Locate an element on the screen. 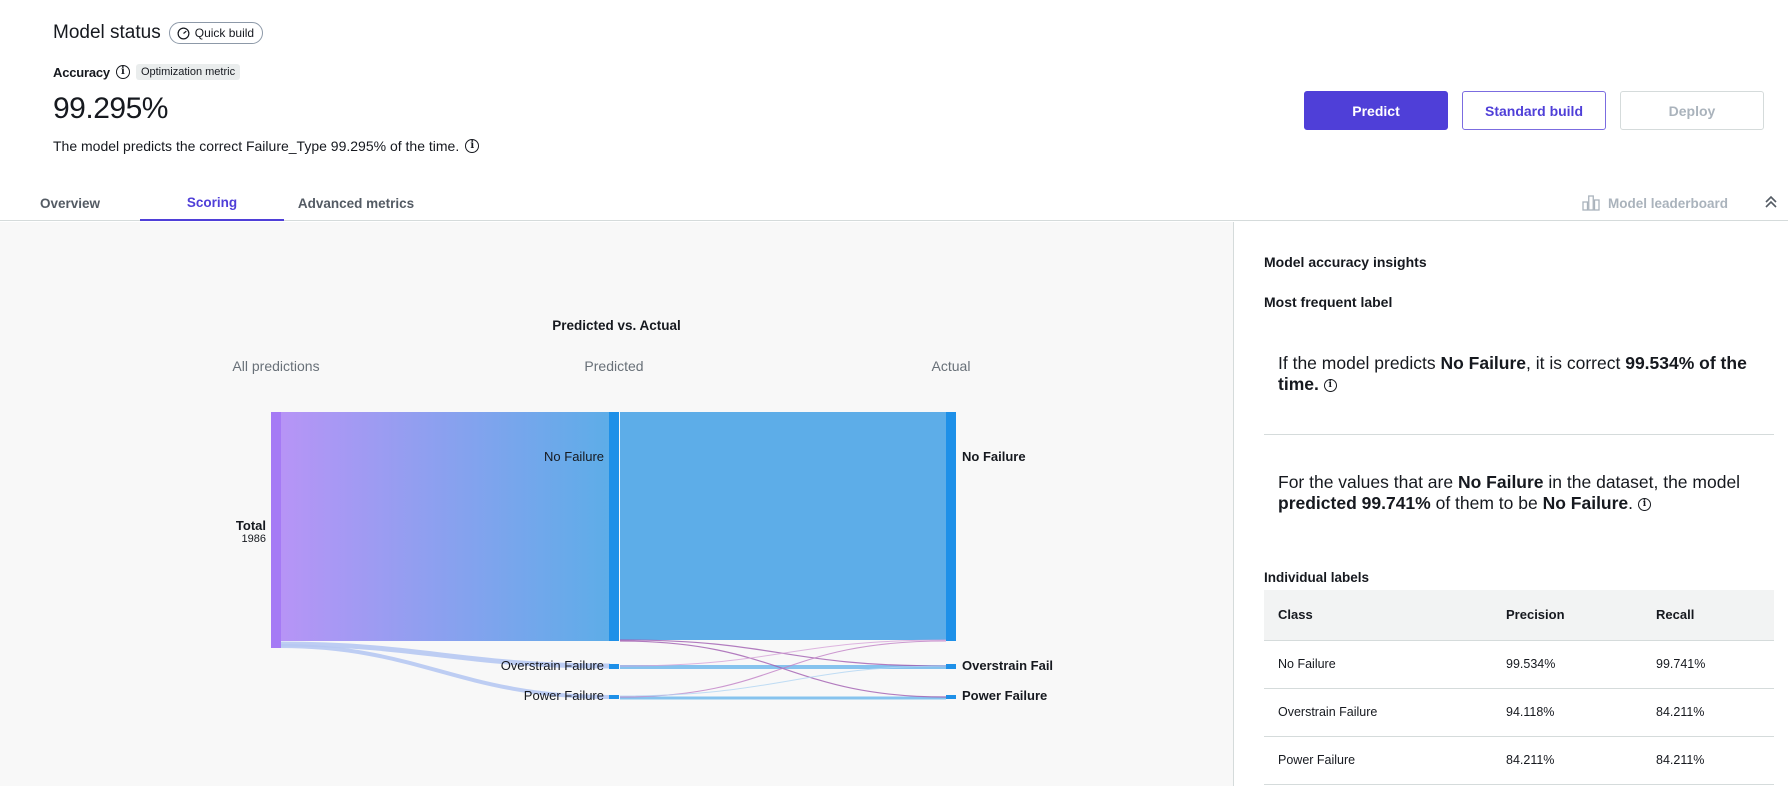 This screenshot has height=786, width=1788. page-title: Model status is located at coordinates (107, 32).